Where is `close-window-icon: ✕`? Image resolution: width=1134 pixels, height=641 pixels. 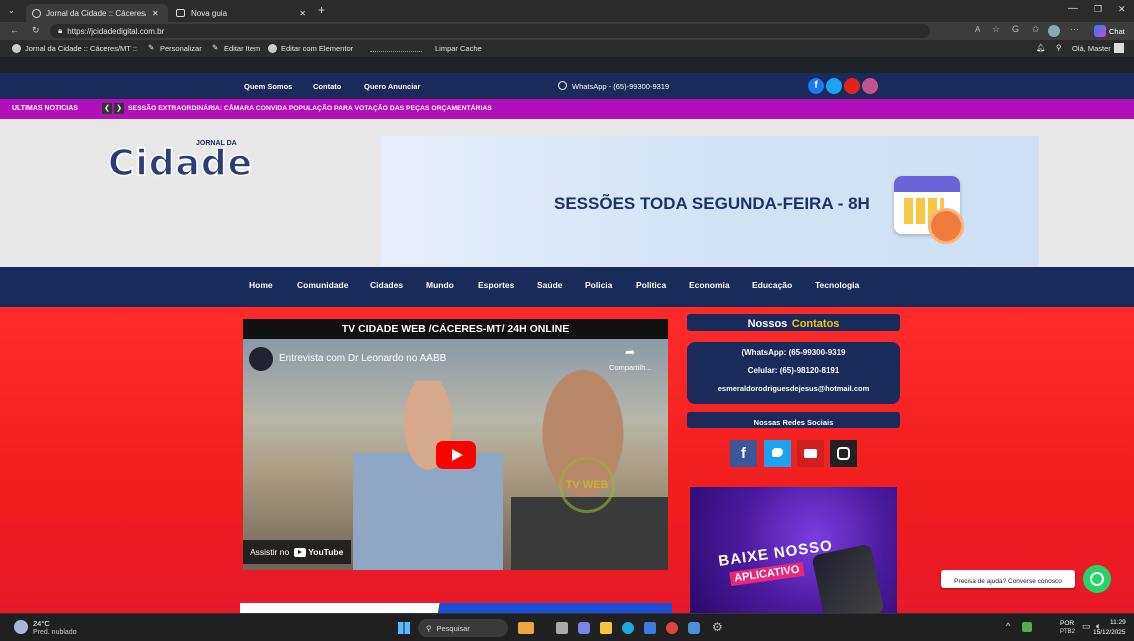
close-window-icon: ✕ is located at coordinates (1122, 9).